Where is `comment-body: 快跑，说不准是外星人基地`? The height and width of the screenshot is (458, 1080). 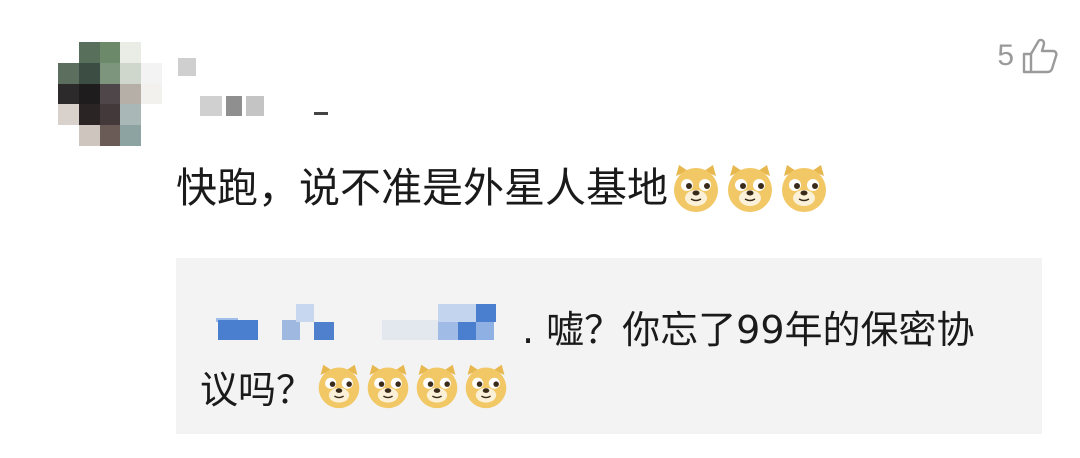
comment-body: 快跑，说不准是外星人基地 is located at coordinates (608, 188).